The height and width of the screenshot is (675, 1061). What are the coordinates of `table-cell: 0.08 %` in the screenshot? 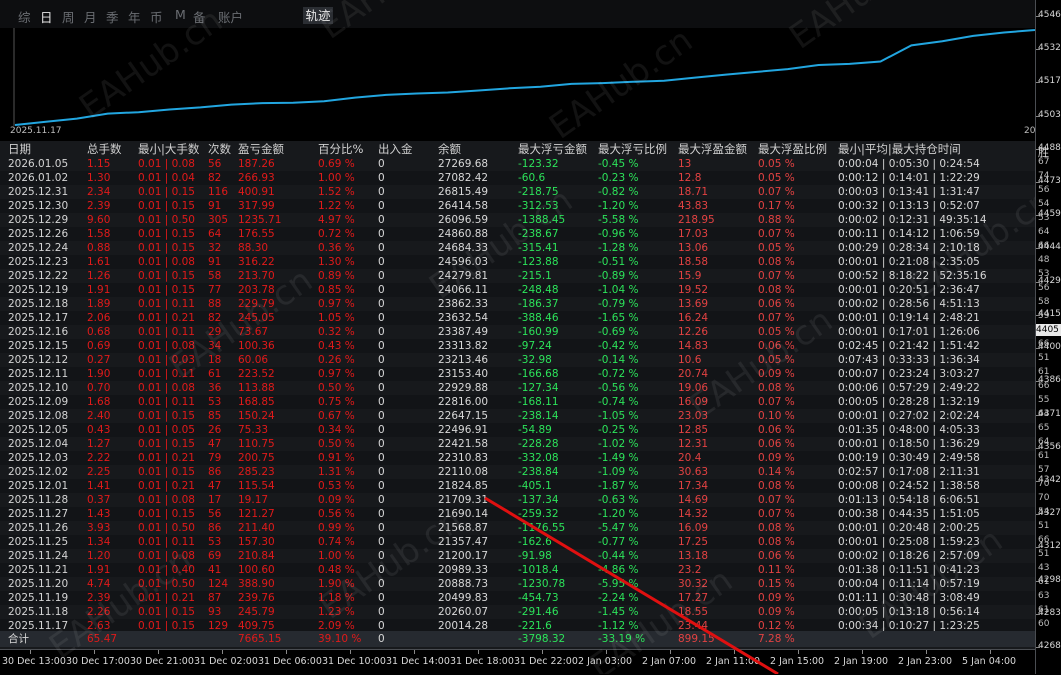 It's located at (776, 290).